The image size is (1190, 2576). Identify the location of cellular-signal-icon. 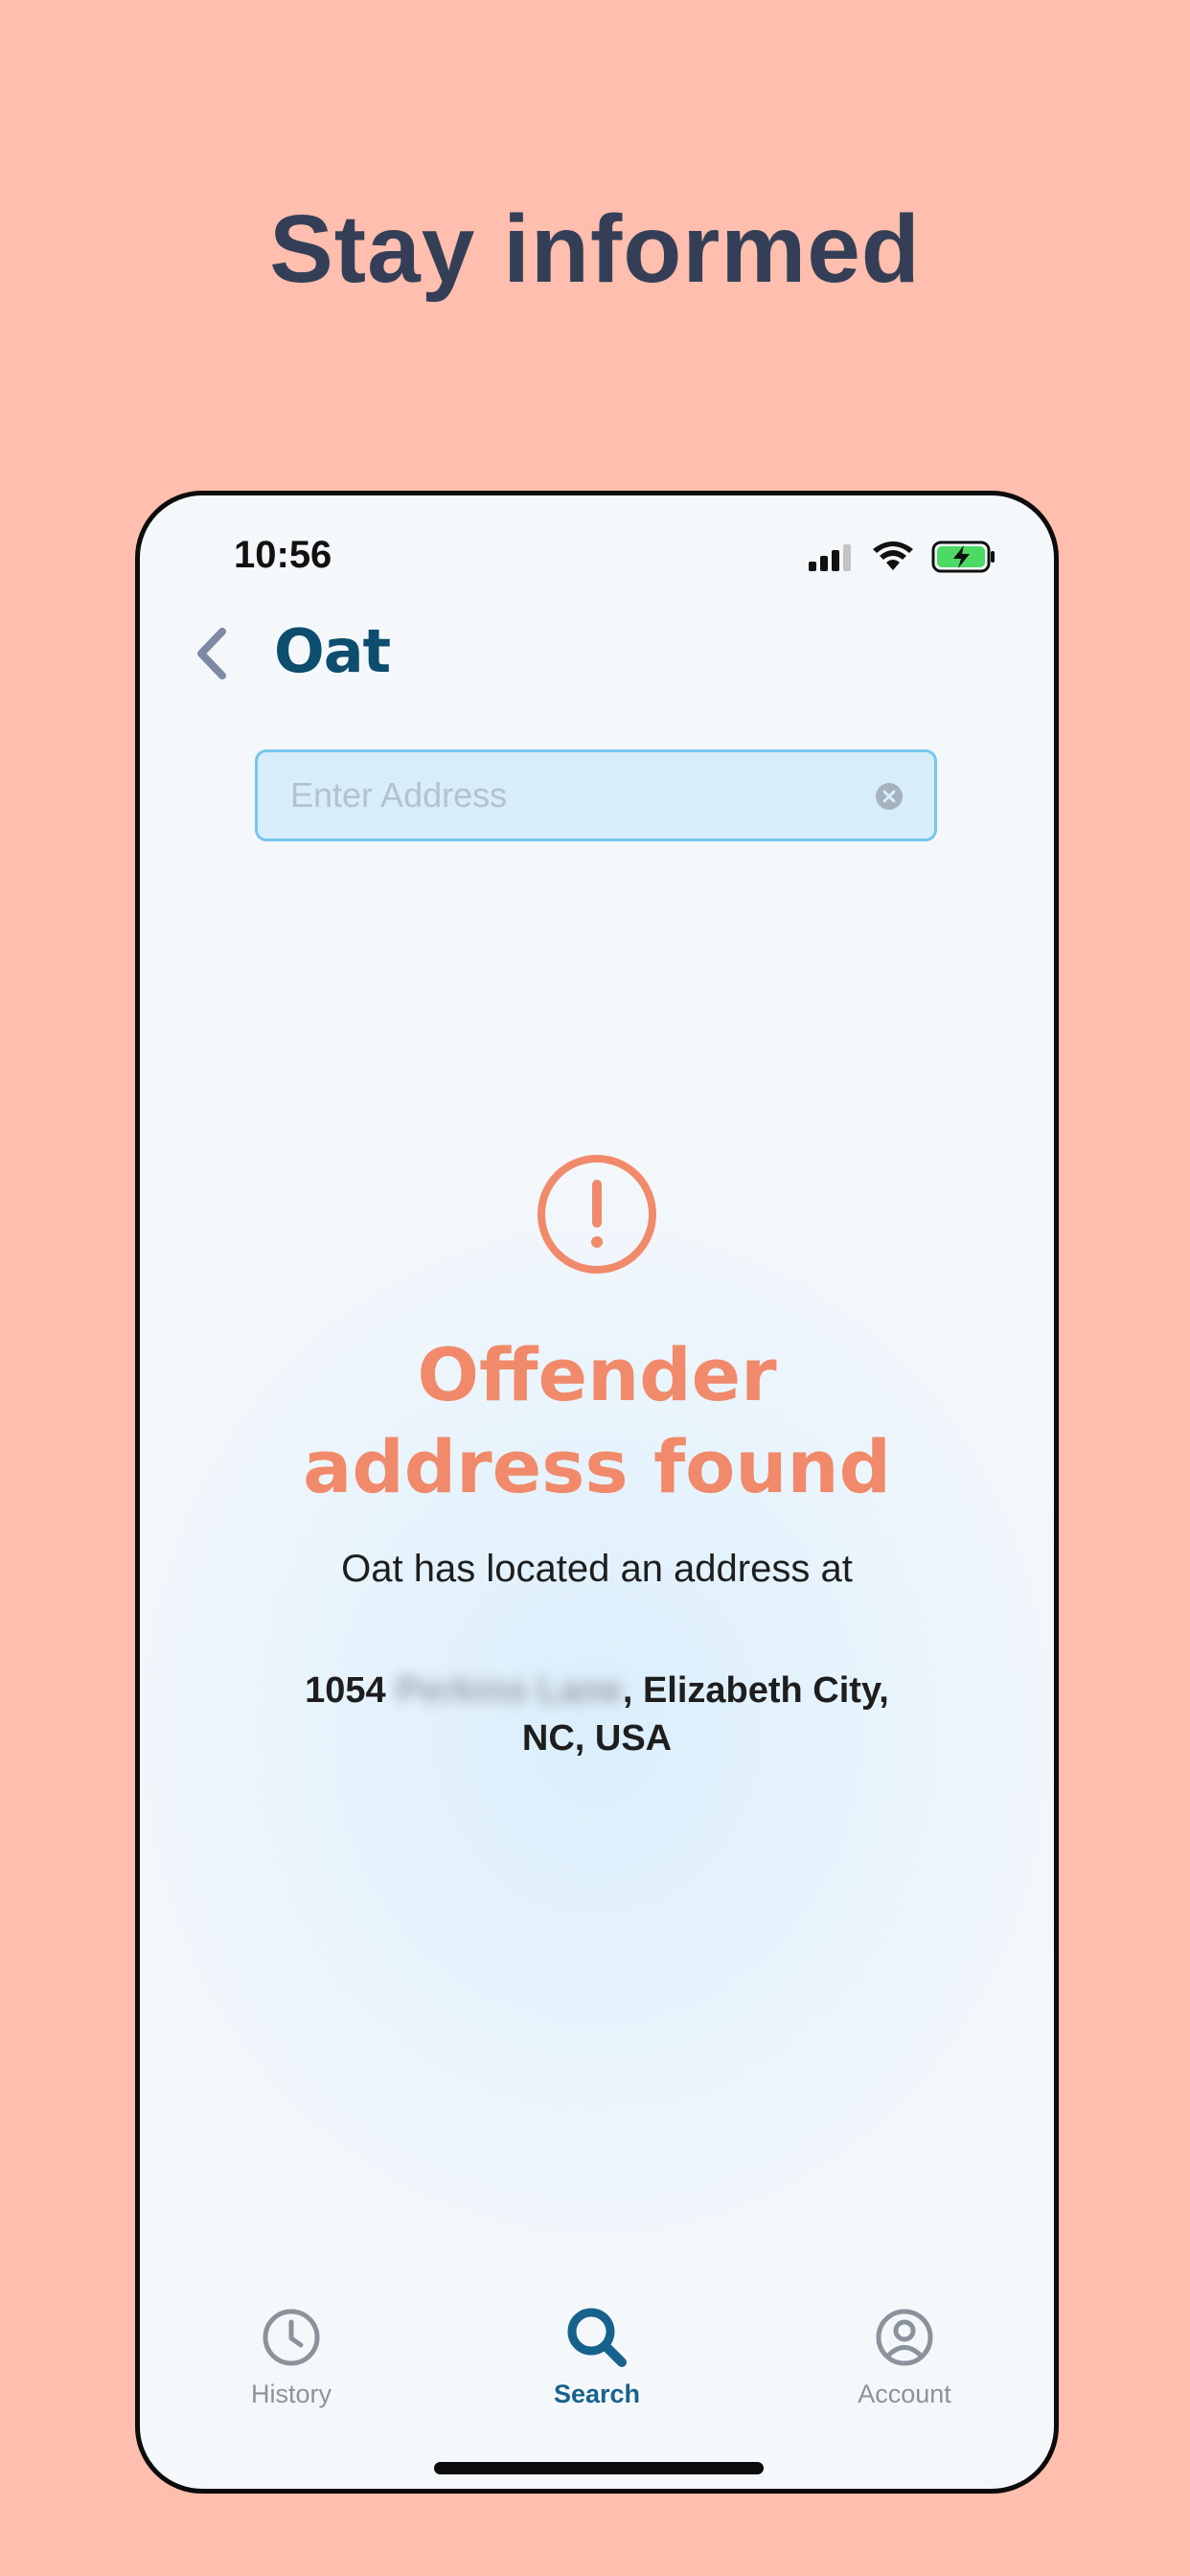
(830, 557).